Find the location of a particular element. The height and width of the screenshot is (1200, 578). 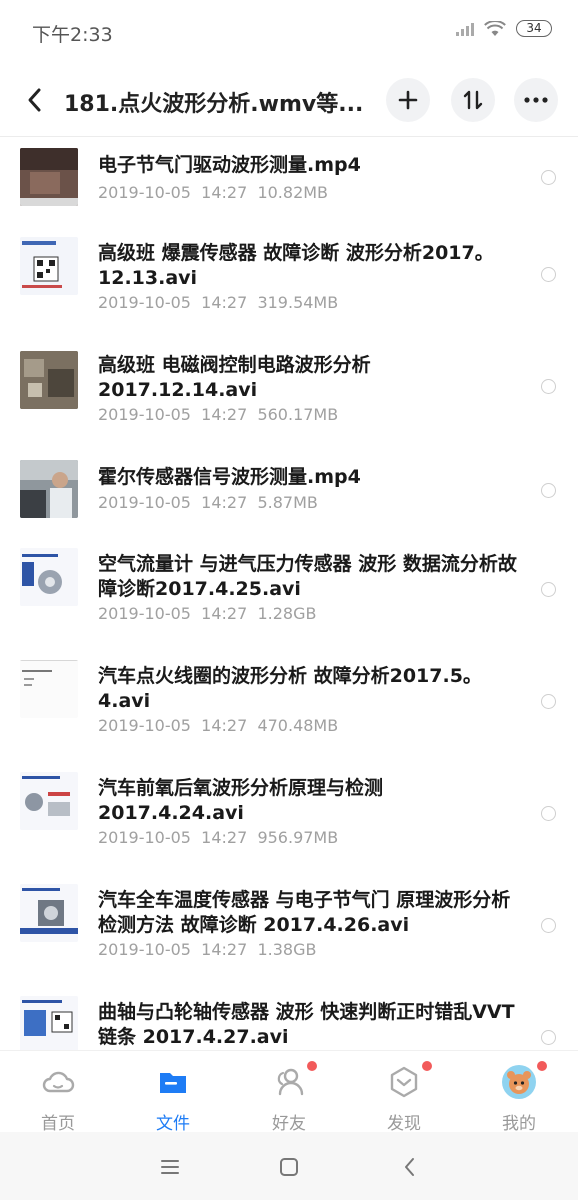

file-name: 电子节气门驱动波形测量.mp4 is located at coordinates (229, 165).